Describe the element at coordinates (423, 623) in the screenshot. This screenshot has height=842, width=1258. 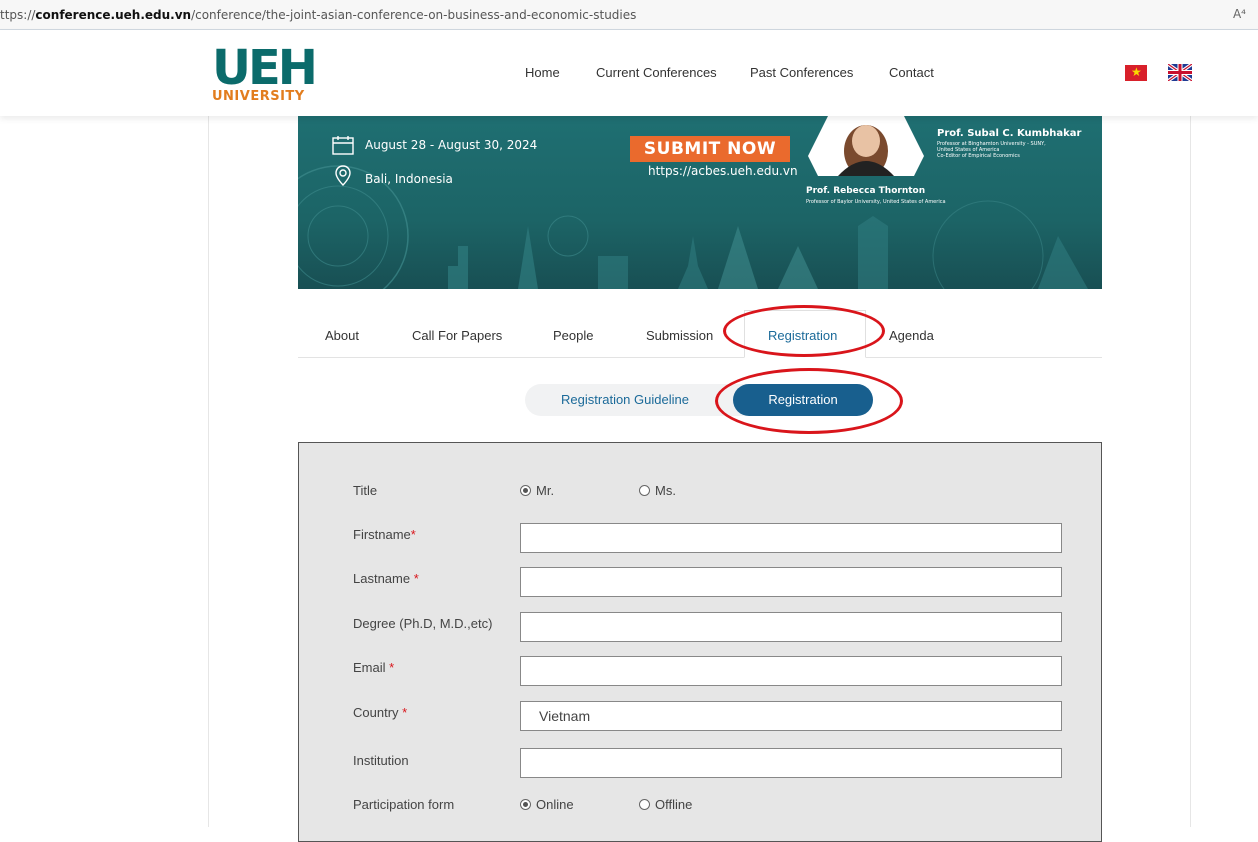
I see `degree-label: Degree (Ph.D, M.D.,etc)` at that location.